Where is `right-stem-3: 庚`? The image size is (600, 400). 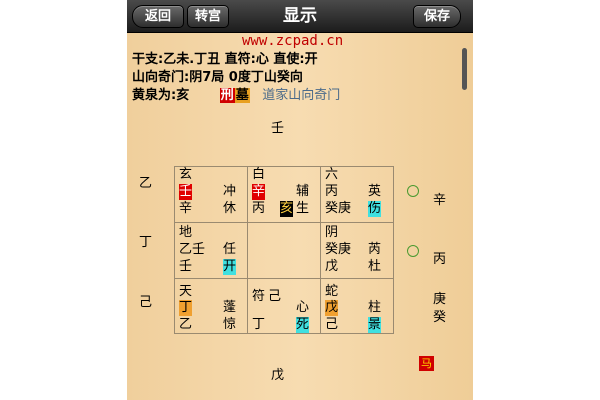 right-stem-3: 庚 is located at coordinates (440, 299).